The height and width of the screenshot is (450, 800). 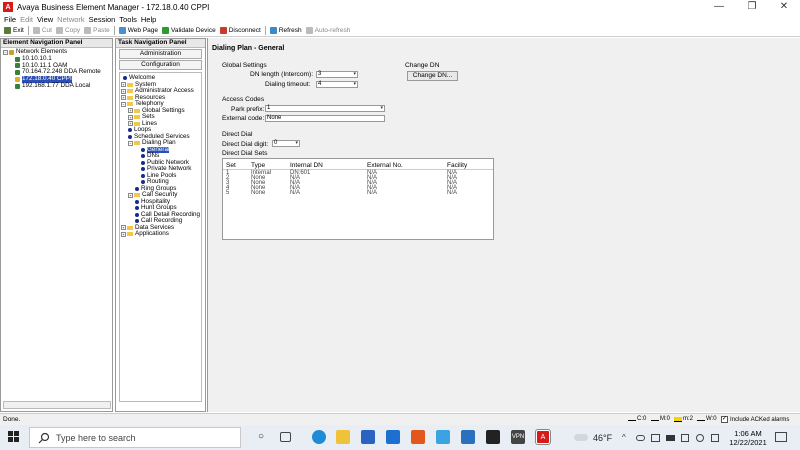 I want to click on table-row: 5 None N/A N/A N/A, so click(x=358, y=193).